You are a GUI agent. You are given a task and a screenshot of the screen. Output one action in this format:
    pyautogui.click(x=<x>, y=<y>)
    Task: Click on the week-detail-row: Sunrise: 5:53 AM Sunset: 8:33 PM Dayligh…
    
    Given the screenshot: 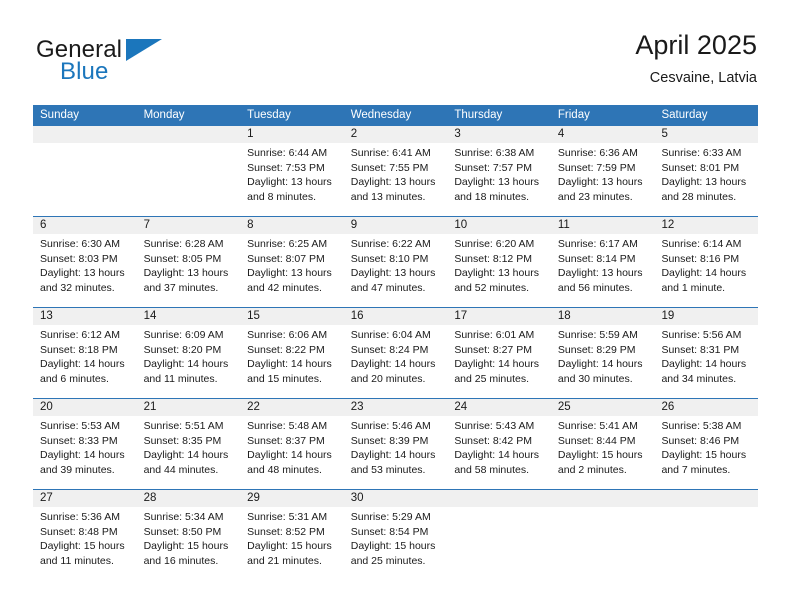 What is the action you would take?
    pyautogui.click(x=395, y=452)
    